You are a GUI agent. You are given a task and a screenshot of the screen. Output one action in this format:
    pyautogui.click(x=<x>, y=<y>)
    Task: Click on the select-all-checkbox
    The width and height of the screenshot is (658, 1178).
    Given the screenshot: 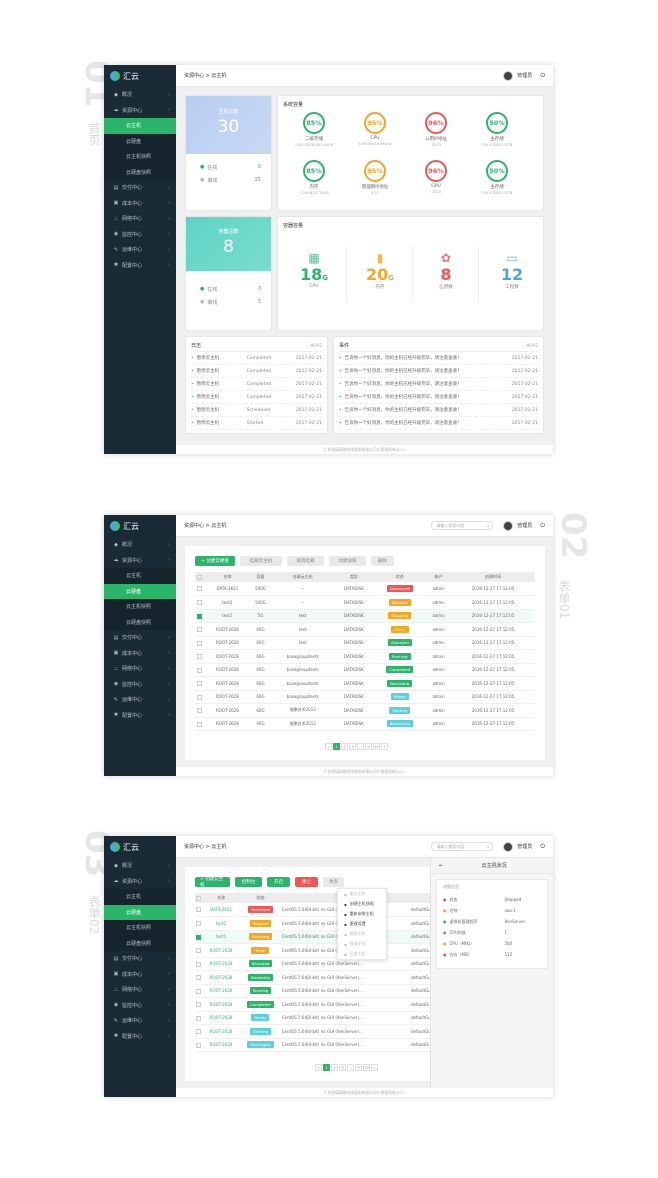 What is the action you would take?
    pyautogui.click(x=200, y=577)
    